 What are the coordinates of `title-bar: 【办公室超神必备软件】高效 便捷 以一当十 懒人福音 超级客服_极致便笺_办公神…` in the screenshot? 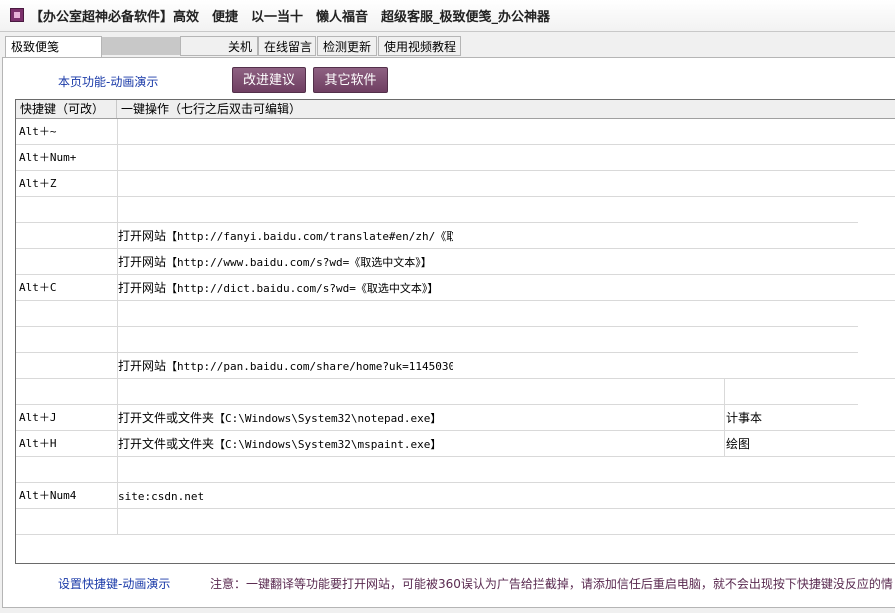 It's located at (447, 16).